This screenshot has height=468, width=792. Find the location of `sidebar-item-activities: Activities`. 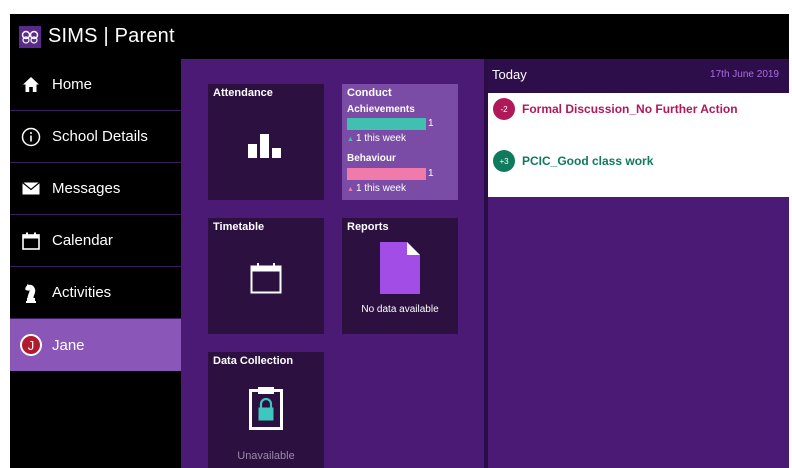

sidebar-item-activities: Activities is located at coordinates (95, 293).